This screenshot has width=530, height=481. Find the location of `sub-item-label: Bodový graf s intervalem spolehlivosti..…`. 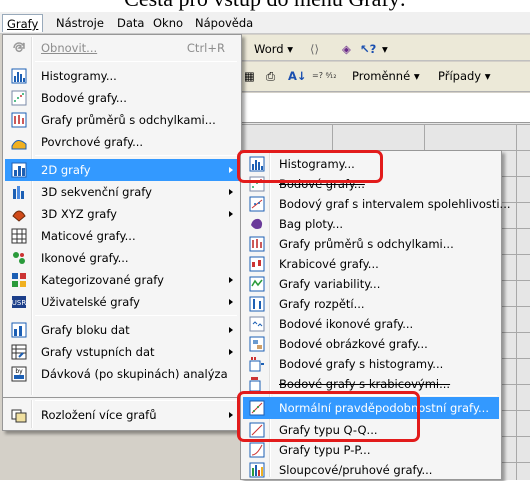

sub-item-label: Bodový graf s intervalem spolehlivosti..… is located at coordinates (395, 204).